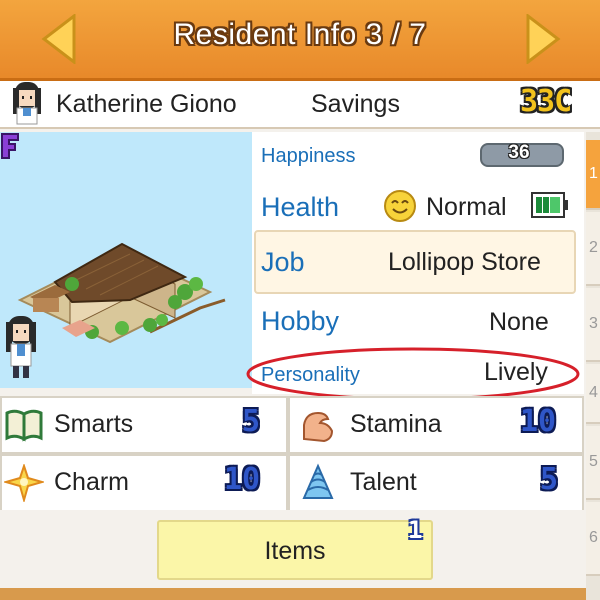  What do you see at coordinates (308, 156) in the screenshot?
I see `happiness-label: Happiness` at bounding box center [308, 156].